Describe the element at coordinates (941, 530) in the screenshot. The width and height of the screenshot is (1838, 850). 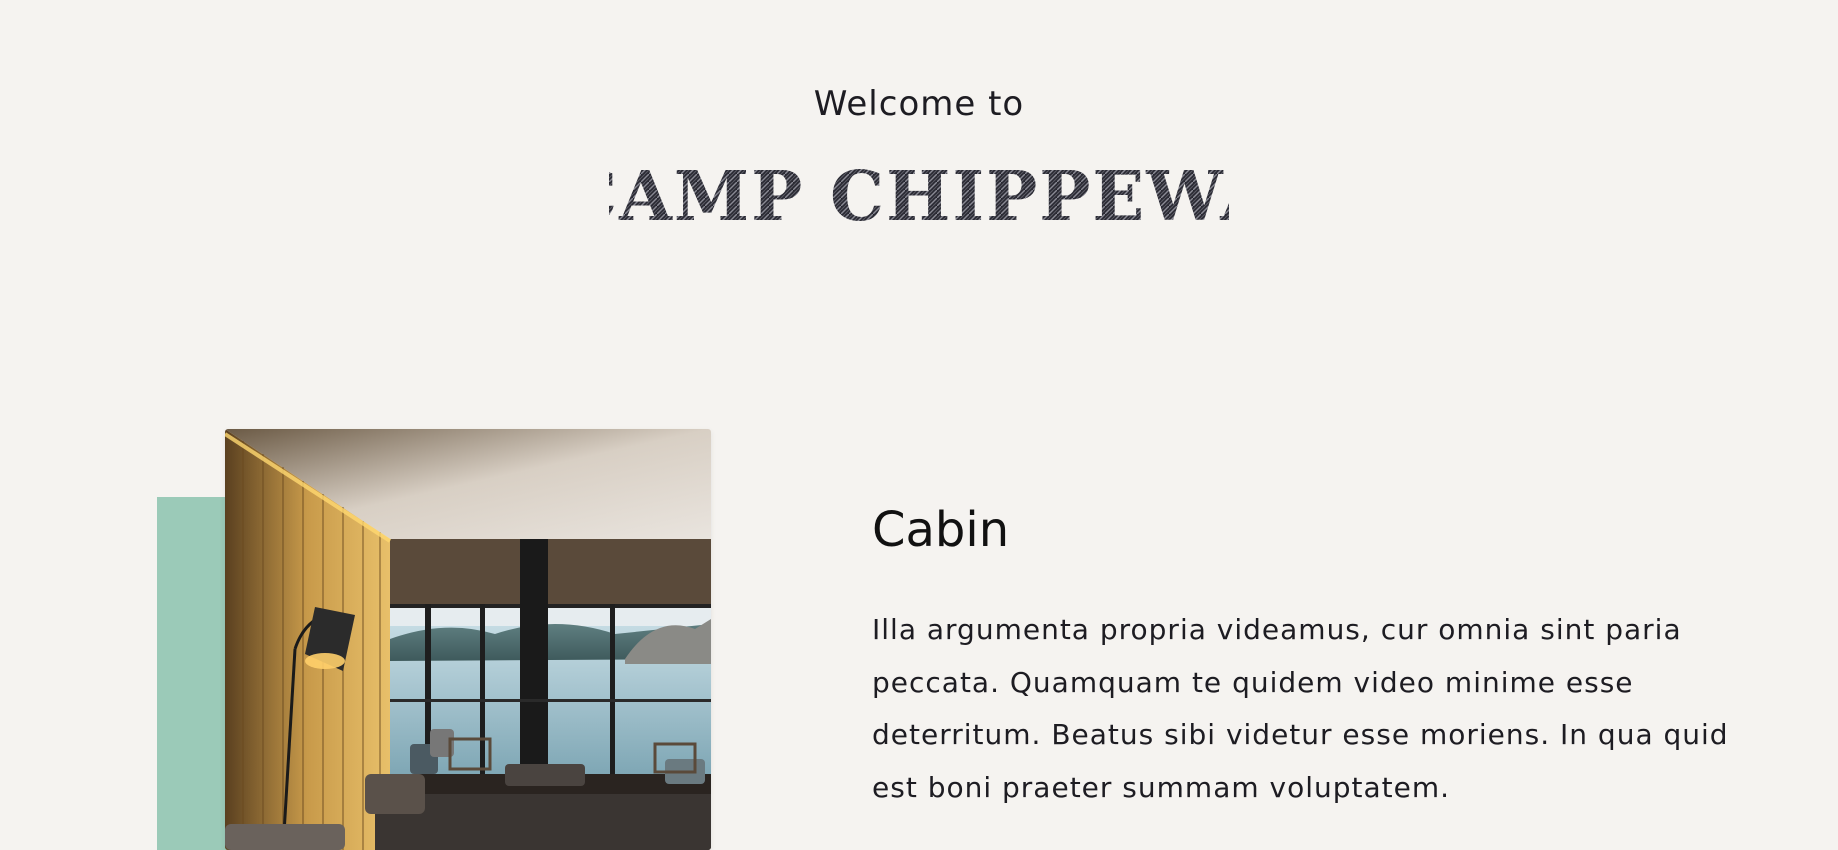
I see `feature-title: Cabin` at that location.